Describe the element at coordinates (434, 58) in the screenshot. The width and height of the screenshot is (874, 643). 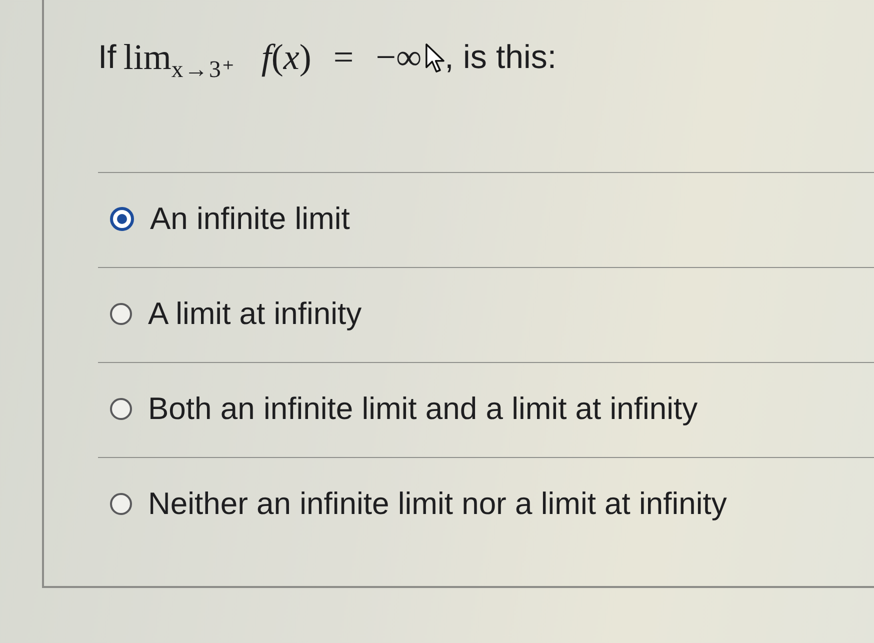
I see `cursor-icon` at that location.